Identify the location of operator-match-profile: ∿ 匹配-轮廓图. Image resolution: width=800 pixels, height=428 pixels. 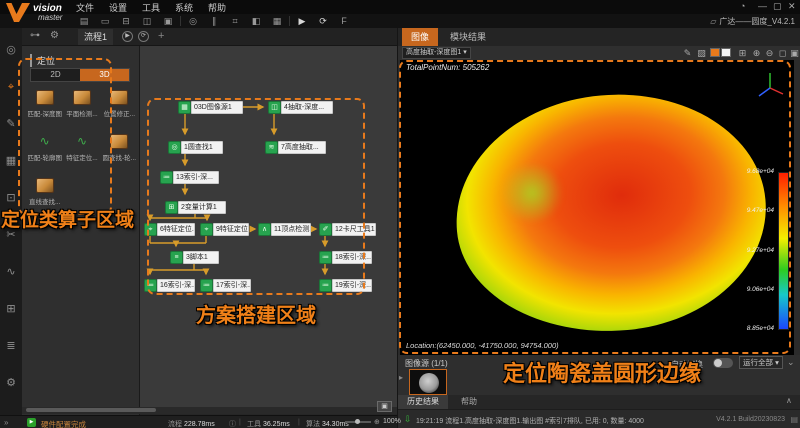
(44, 148).